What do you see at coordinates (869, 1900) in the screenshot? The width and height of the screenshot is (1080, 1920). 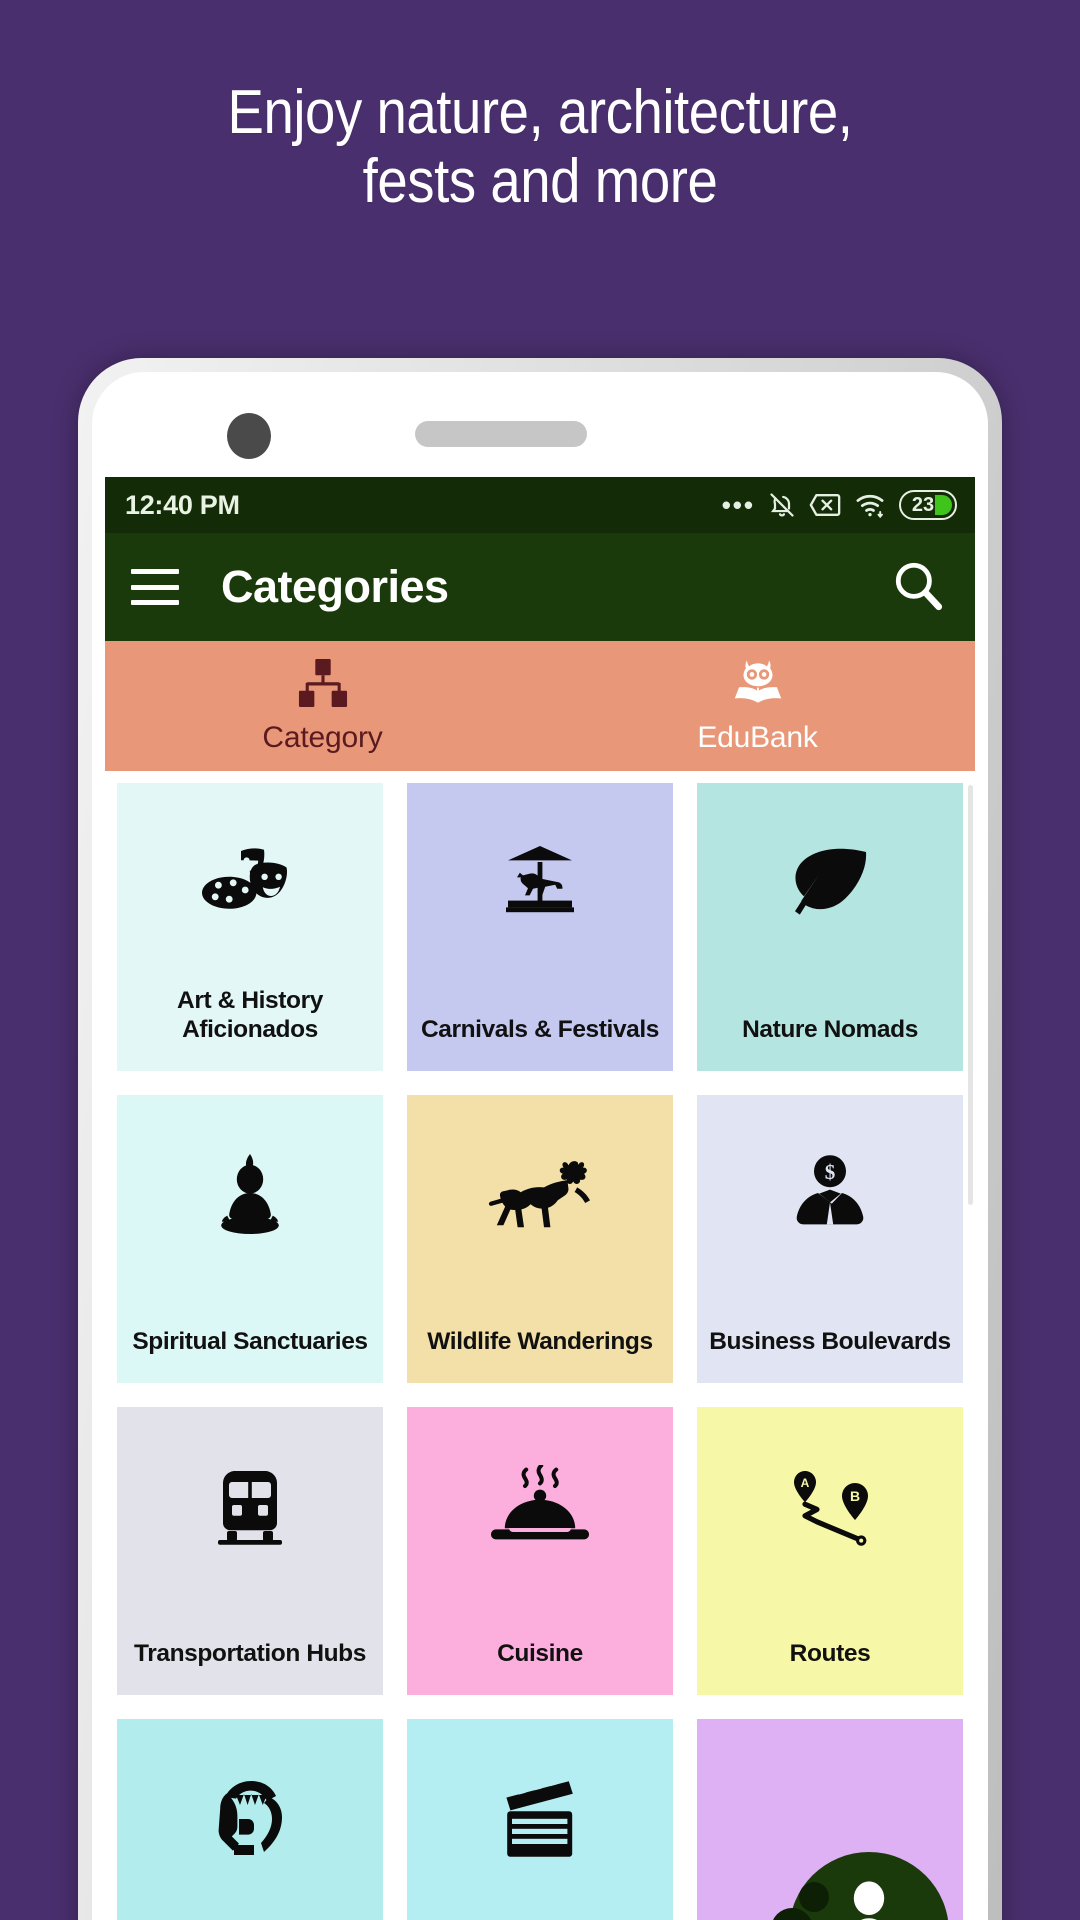 I see `meditation-person-icon` at bounding box center [869, 1900].